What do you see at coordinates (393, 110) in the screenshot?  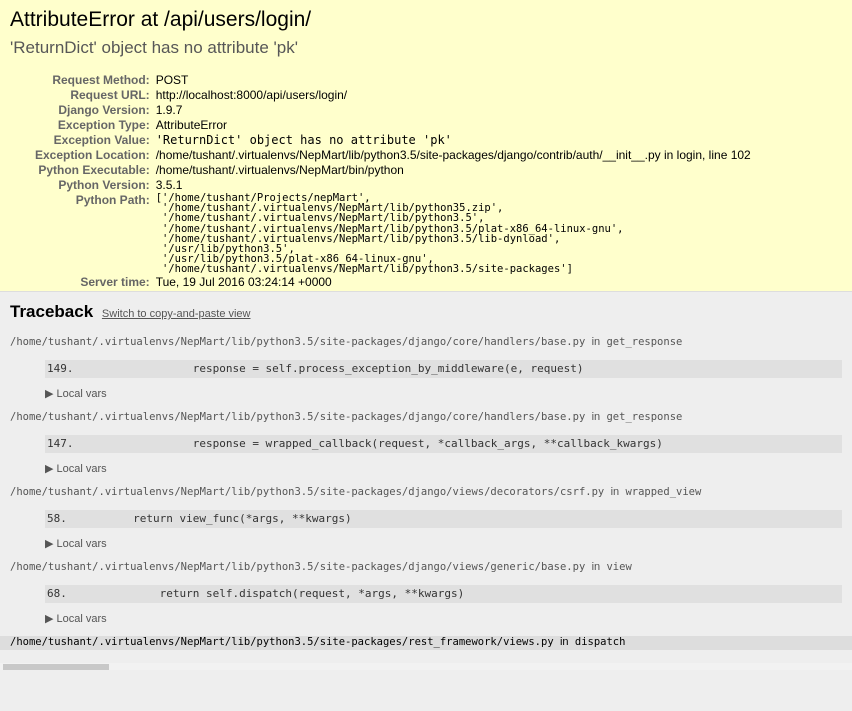 I see `meta-row: Django Version: 1.9.7` at bounding box center [393, 110].